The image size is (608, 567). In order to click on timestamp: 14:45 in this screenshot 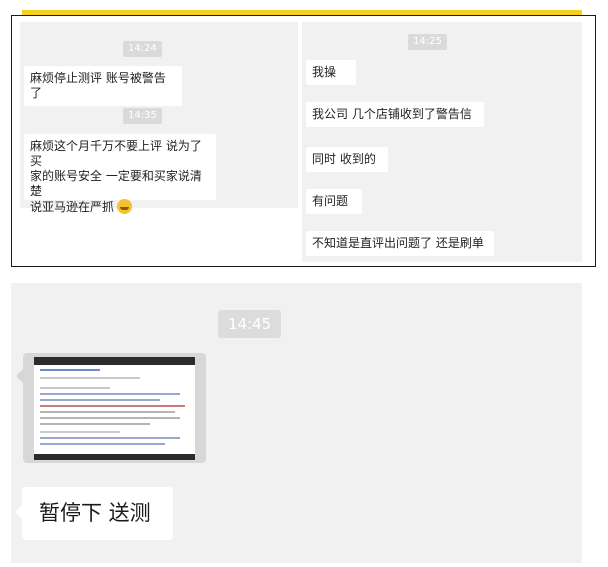, I will do `click(250, 324)`.